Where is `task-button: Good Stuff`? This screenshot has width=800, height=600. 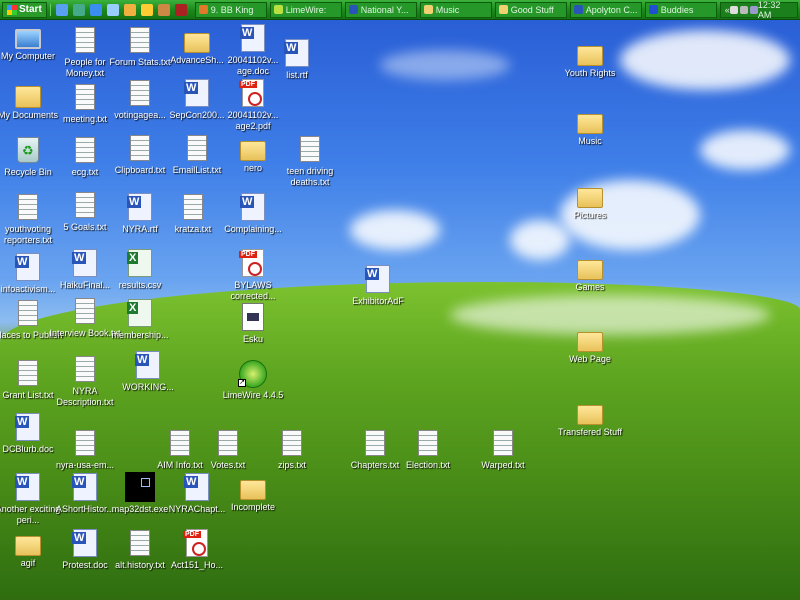 task-button: Good Stuff is located at coordinates (530, 9).